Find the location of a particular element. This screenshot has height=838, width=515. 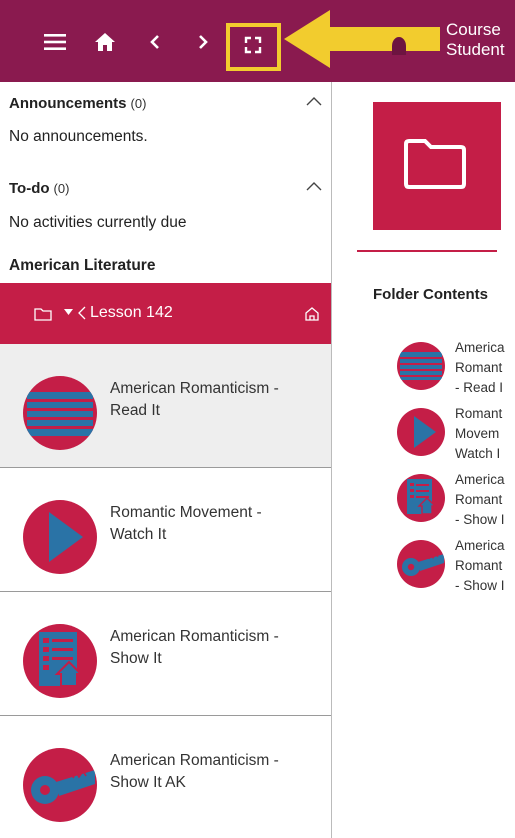

lesson-bar: Lesson 142 is located at coordinates (165, 313).